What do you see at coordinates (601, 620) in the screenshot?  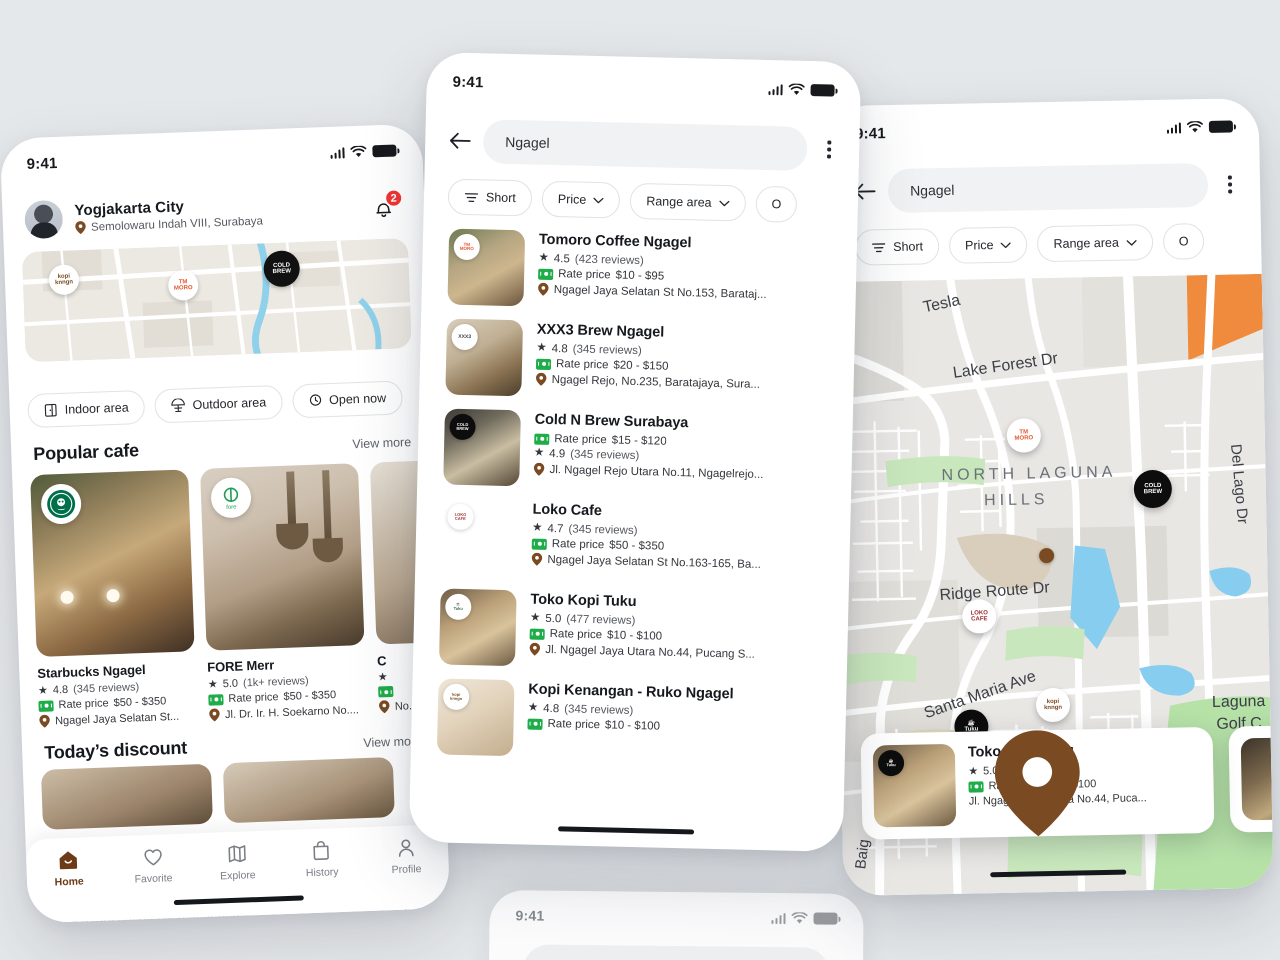 I see `reviews-count: (477 reviews)` at bounding box center [601, 620].